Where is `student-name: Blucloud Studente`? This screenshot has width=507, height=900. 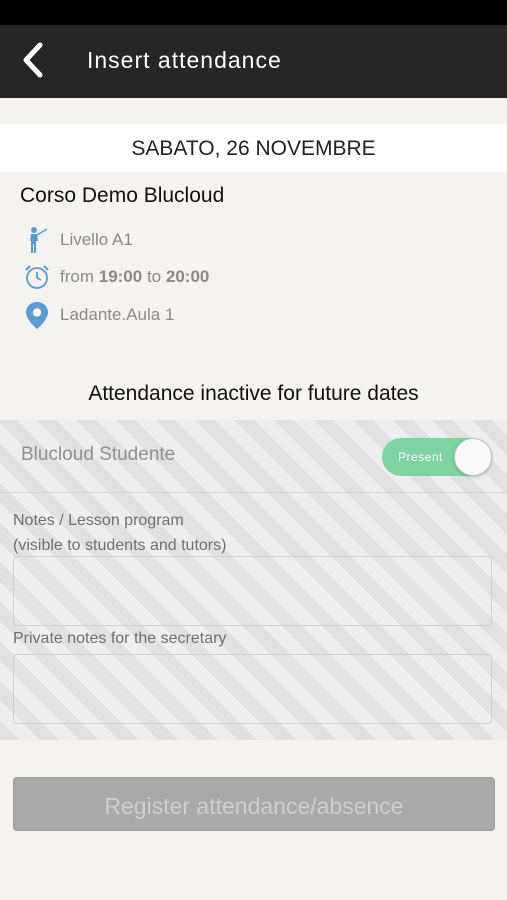 student-name: Blucloud Studente is located at coordinates (98, 454).